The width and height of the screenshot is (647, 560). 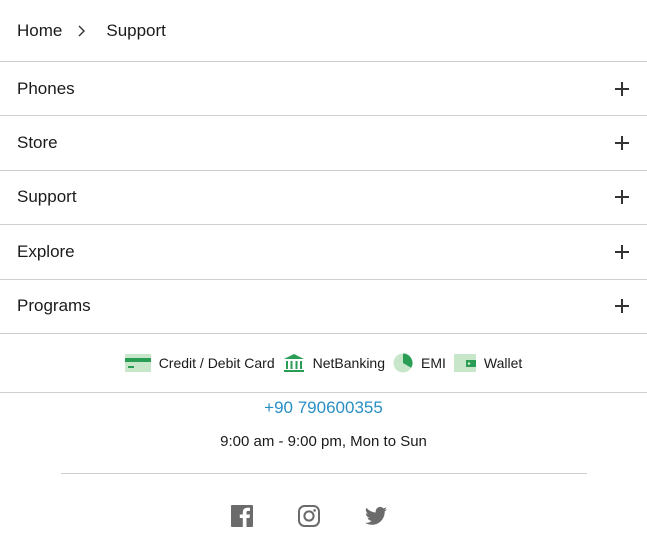 I want to click on accordion-label: Support, so click(x=47, y=197).